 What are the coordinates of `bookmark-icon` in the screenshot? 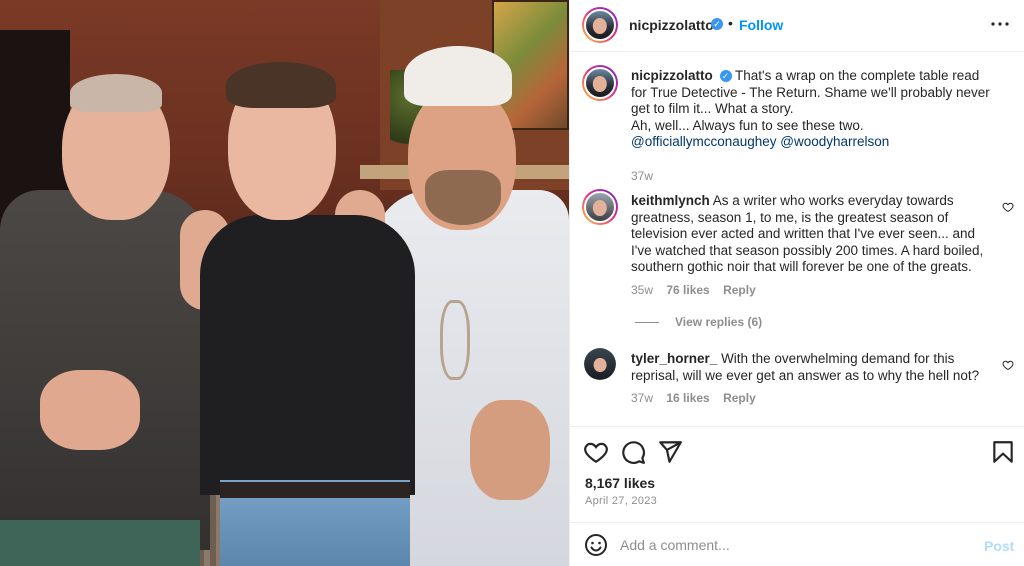 It's located at (1003, 452).